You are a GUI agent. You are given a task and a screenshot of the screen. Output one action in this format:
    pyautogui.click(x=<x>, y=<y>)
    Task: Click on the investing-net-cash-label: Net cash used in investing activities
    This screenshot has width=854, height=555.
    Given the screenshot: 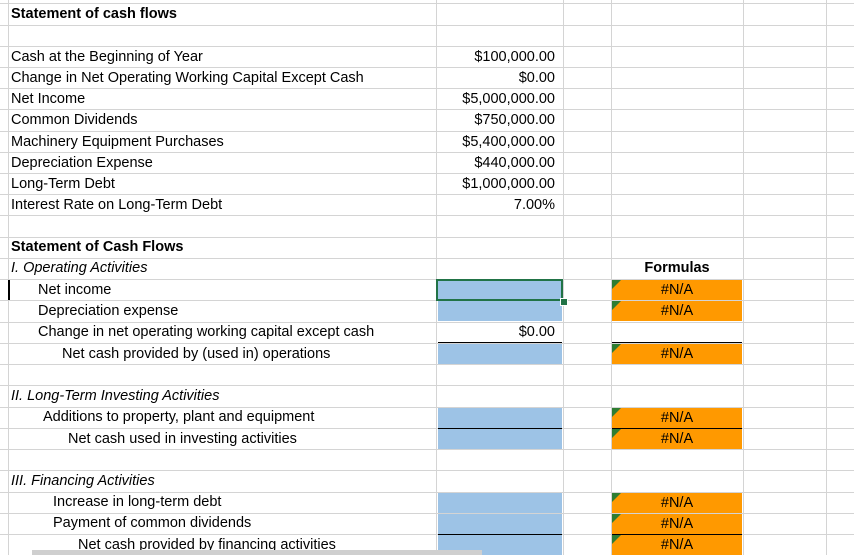 What is the action you would take?
    pyautogui.click(x=182, y=439)
    